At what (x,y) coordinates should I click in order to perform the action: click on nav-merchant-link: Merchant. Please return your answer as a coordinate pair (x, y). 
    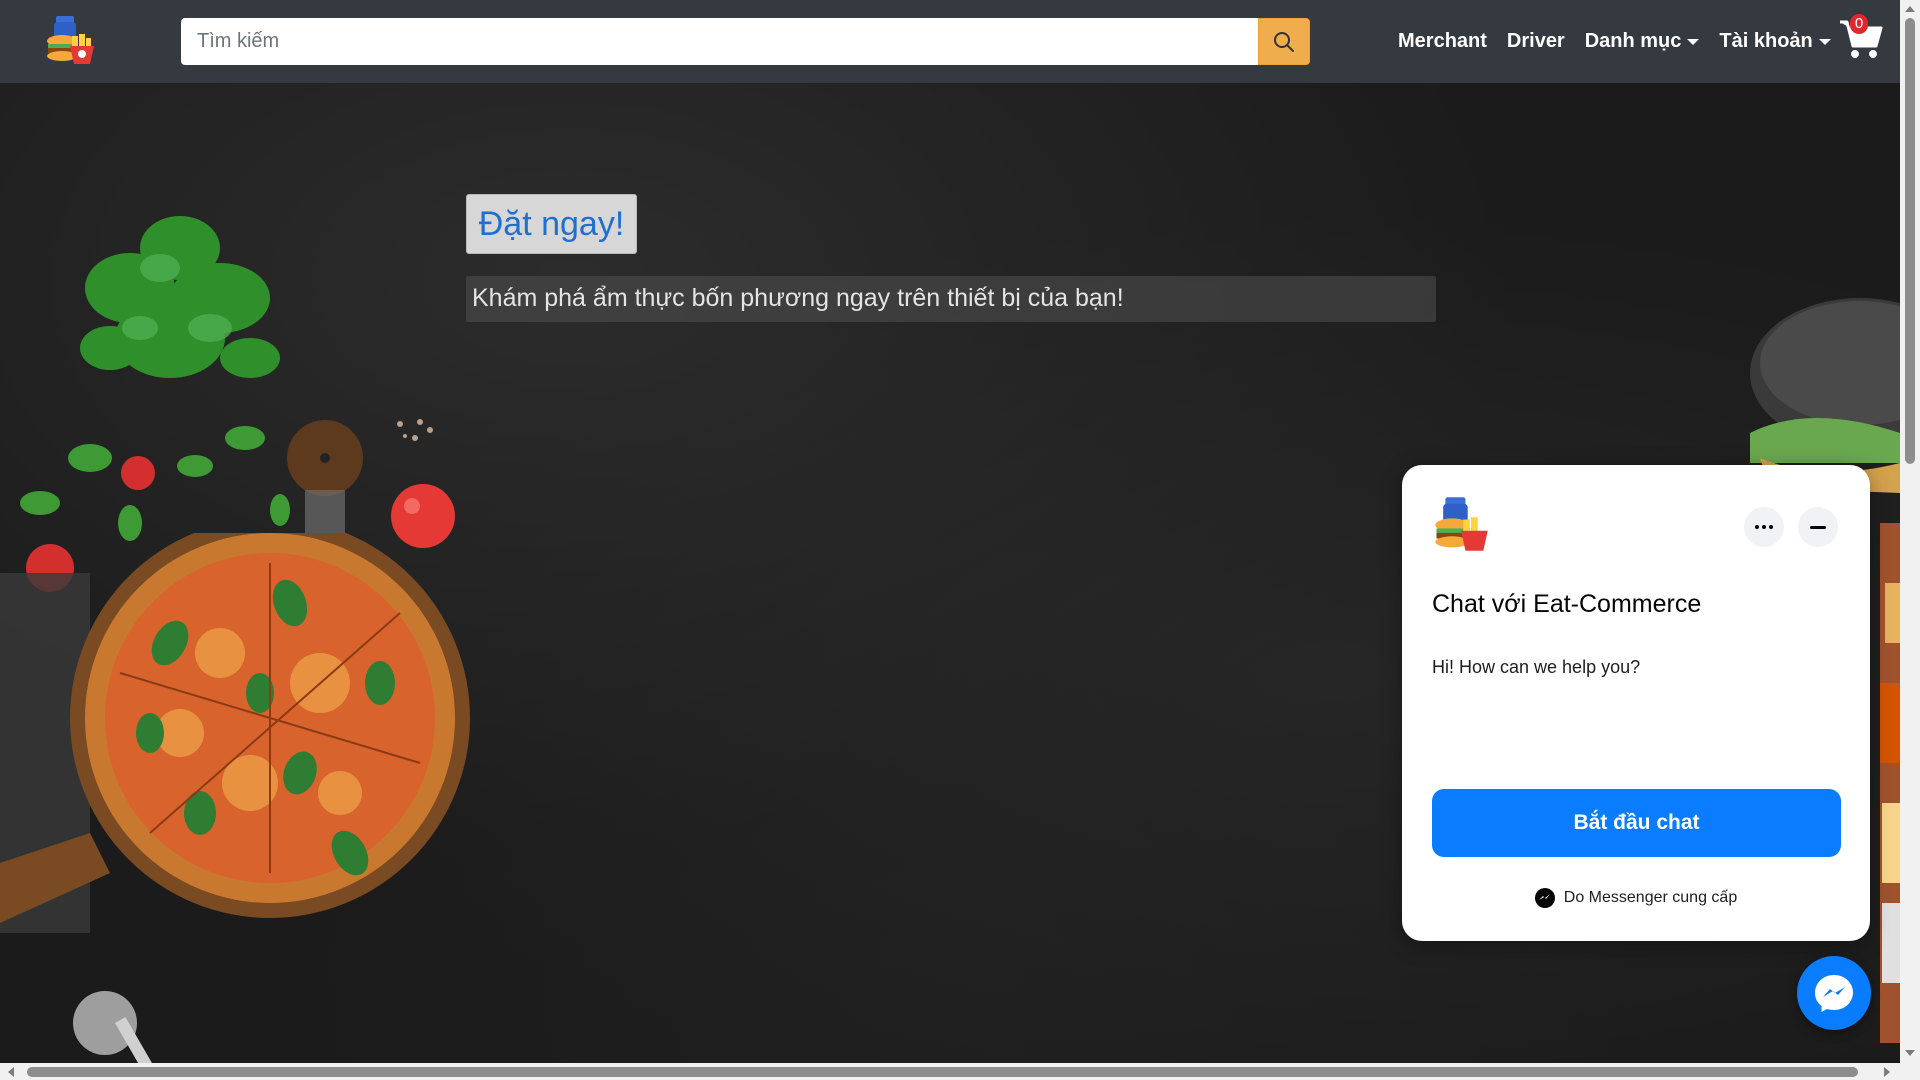
    Looking at the image, I should click on (1442, 41).